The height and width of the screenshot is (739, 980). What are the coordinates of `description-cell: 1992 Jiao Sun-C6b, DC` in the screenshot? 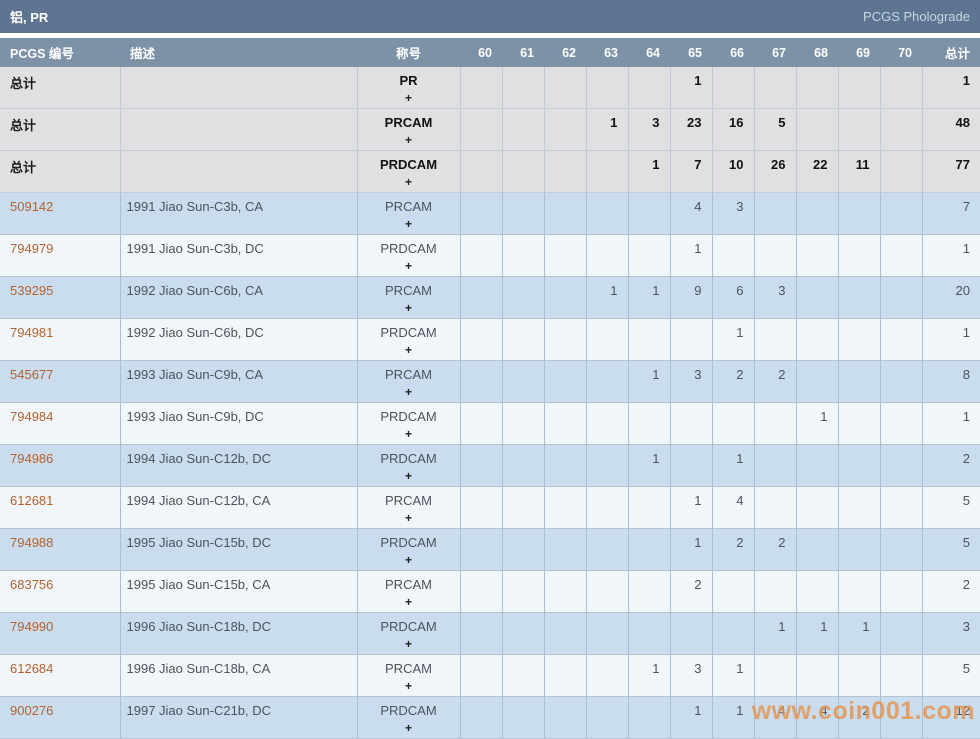 It's located at (239, 339).